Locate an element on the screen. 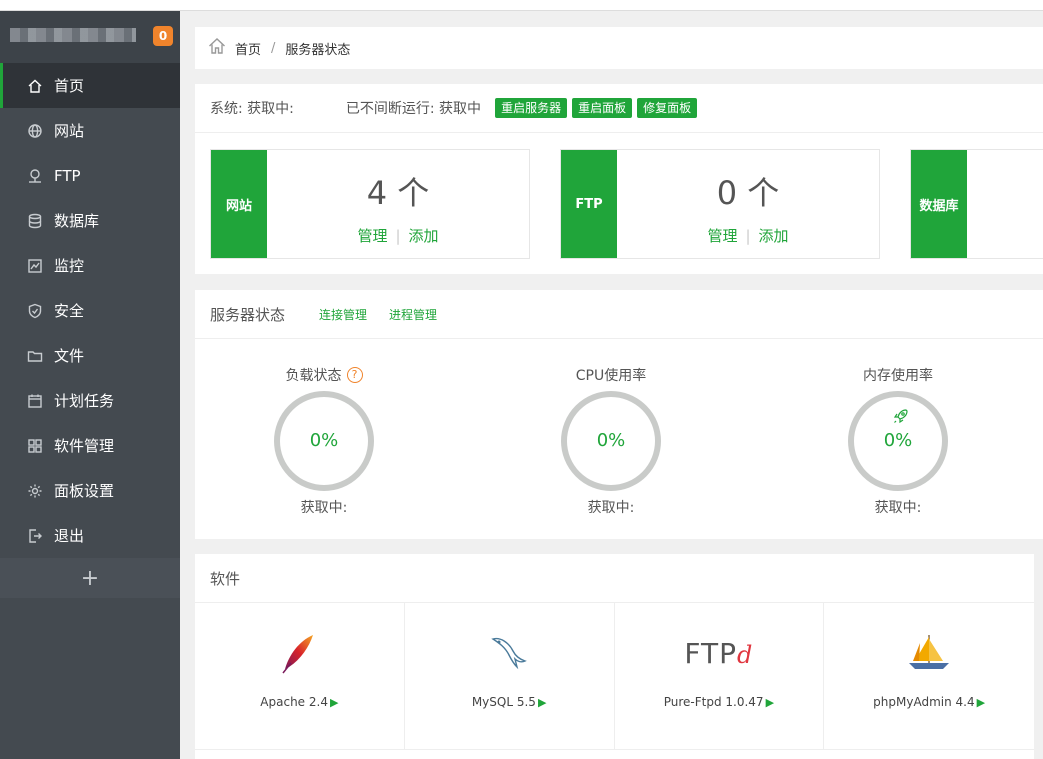 This screenshot has height=759, width=1043. mysql-dolphin-icon is located at coordinates (509, 653).